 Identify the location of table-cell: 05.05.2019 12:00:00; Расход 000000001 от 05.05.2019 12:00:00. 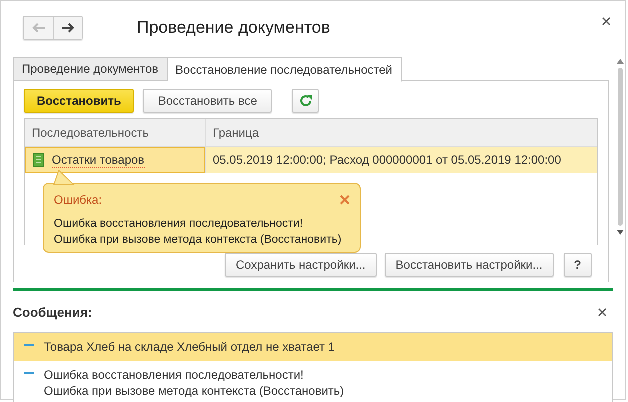
(401, 160).